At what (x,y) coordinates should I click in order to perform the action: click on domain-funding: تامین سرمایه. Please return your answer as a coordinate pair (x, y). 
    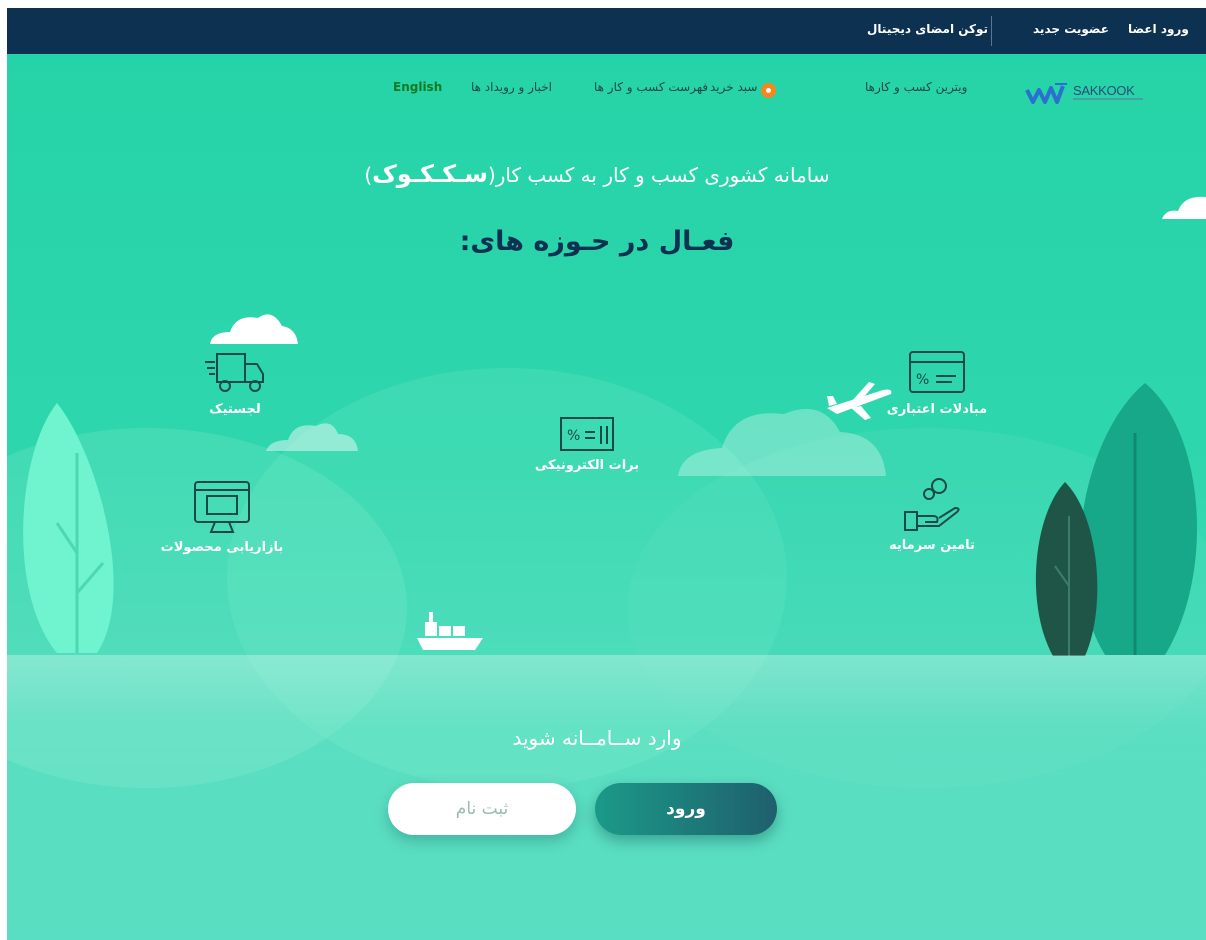
    Looking at the image, I should click on (932, 514).